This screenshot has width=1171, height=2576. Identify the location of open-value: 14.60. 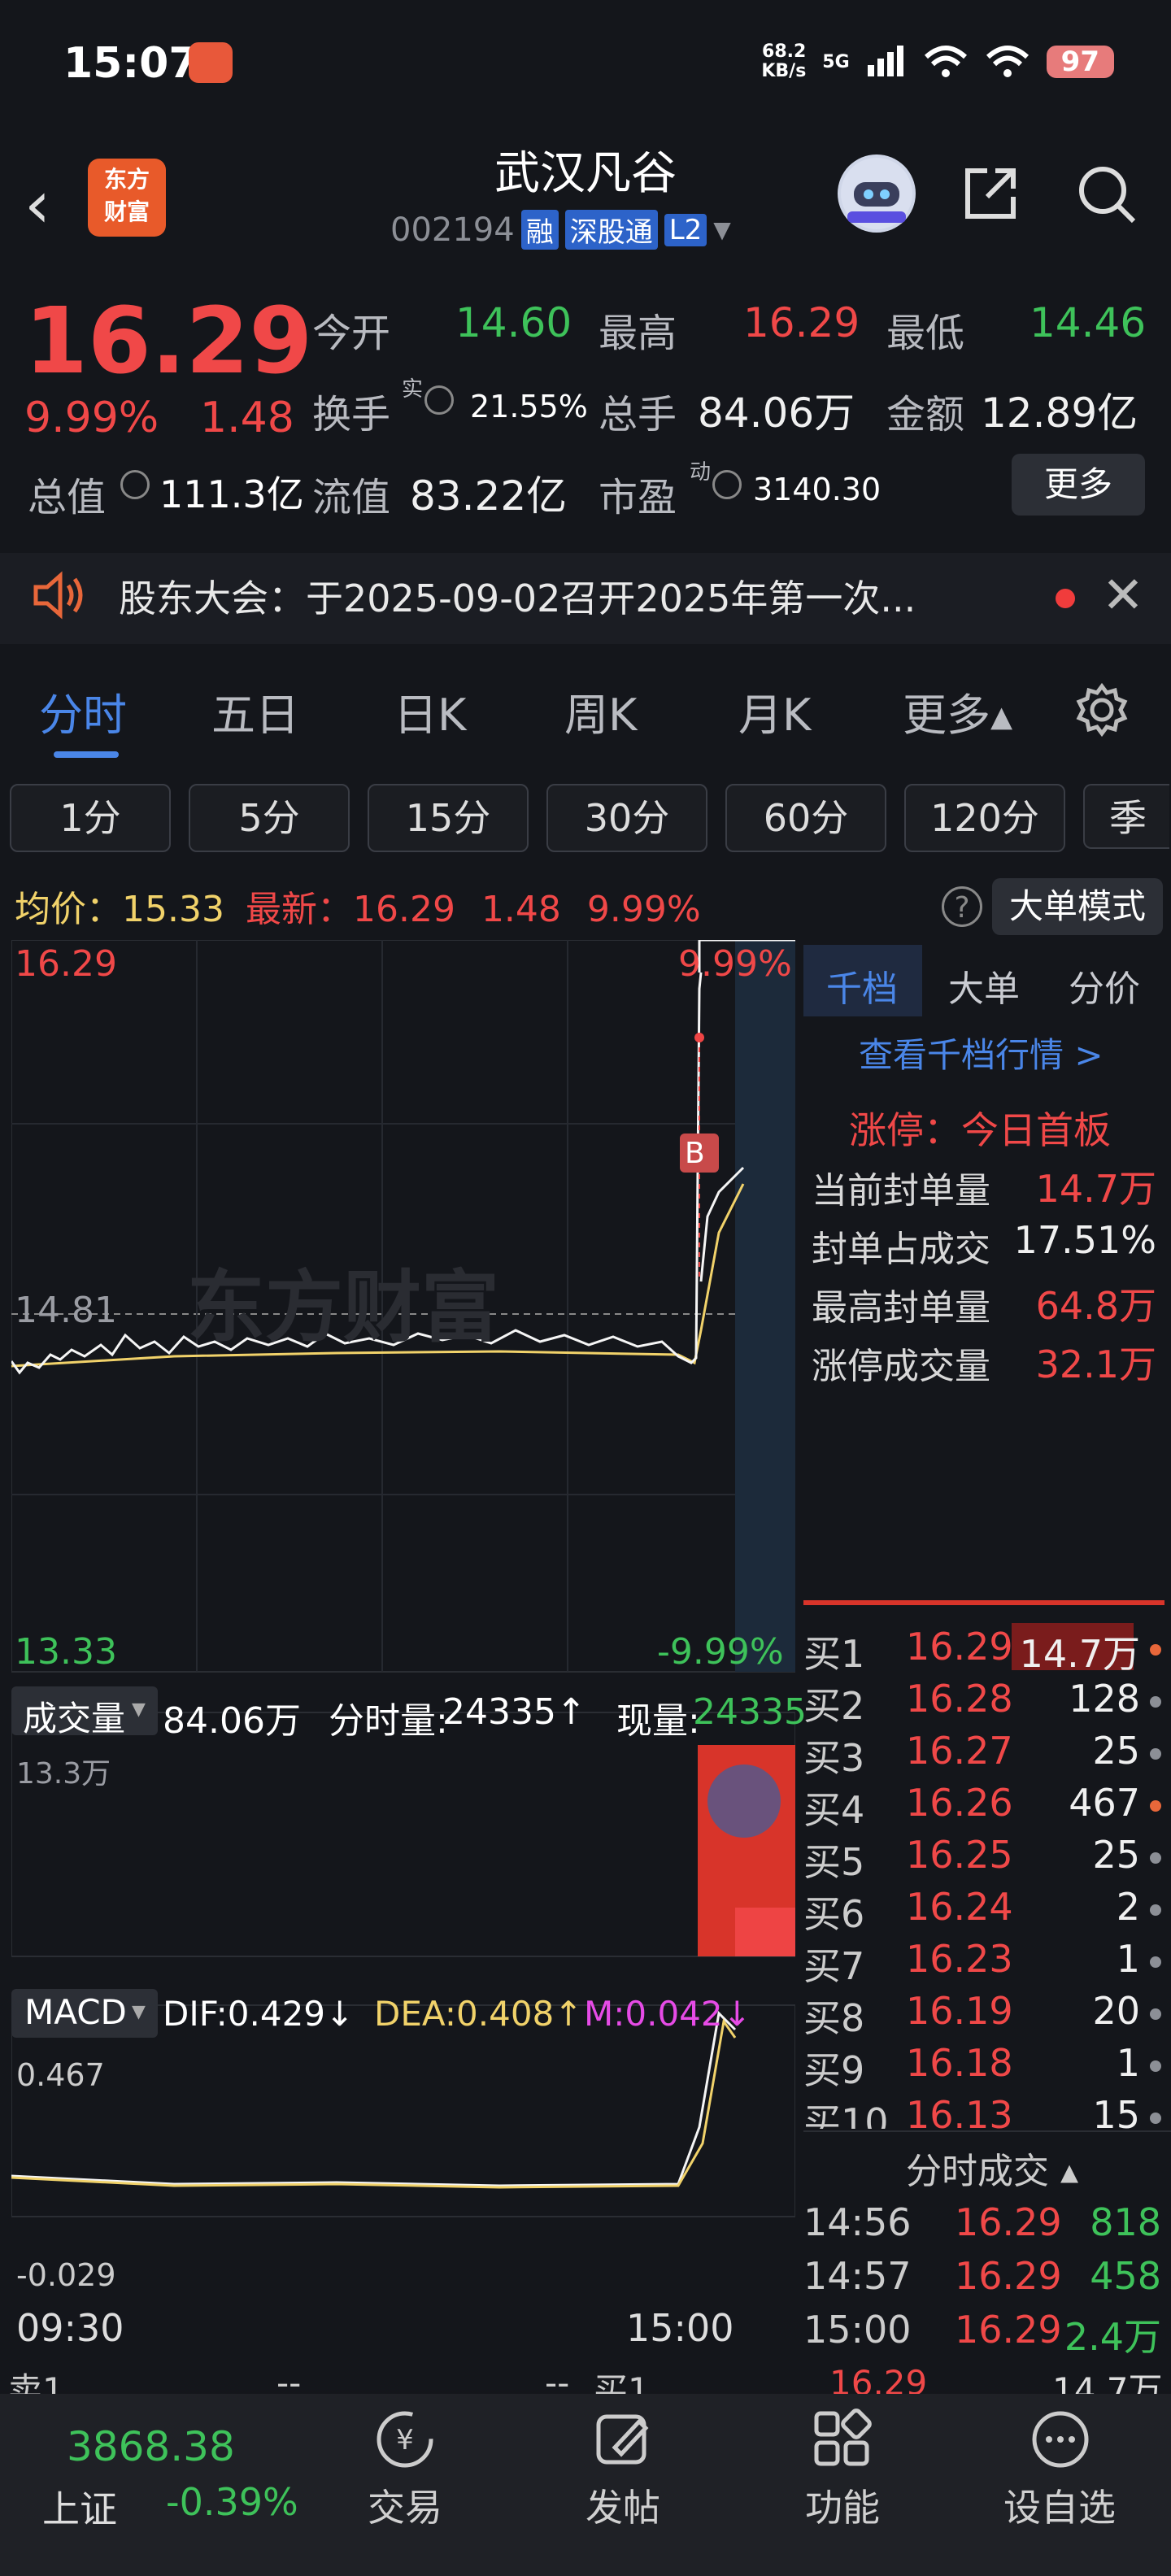
(513, 323).